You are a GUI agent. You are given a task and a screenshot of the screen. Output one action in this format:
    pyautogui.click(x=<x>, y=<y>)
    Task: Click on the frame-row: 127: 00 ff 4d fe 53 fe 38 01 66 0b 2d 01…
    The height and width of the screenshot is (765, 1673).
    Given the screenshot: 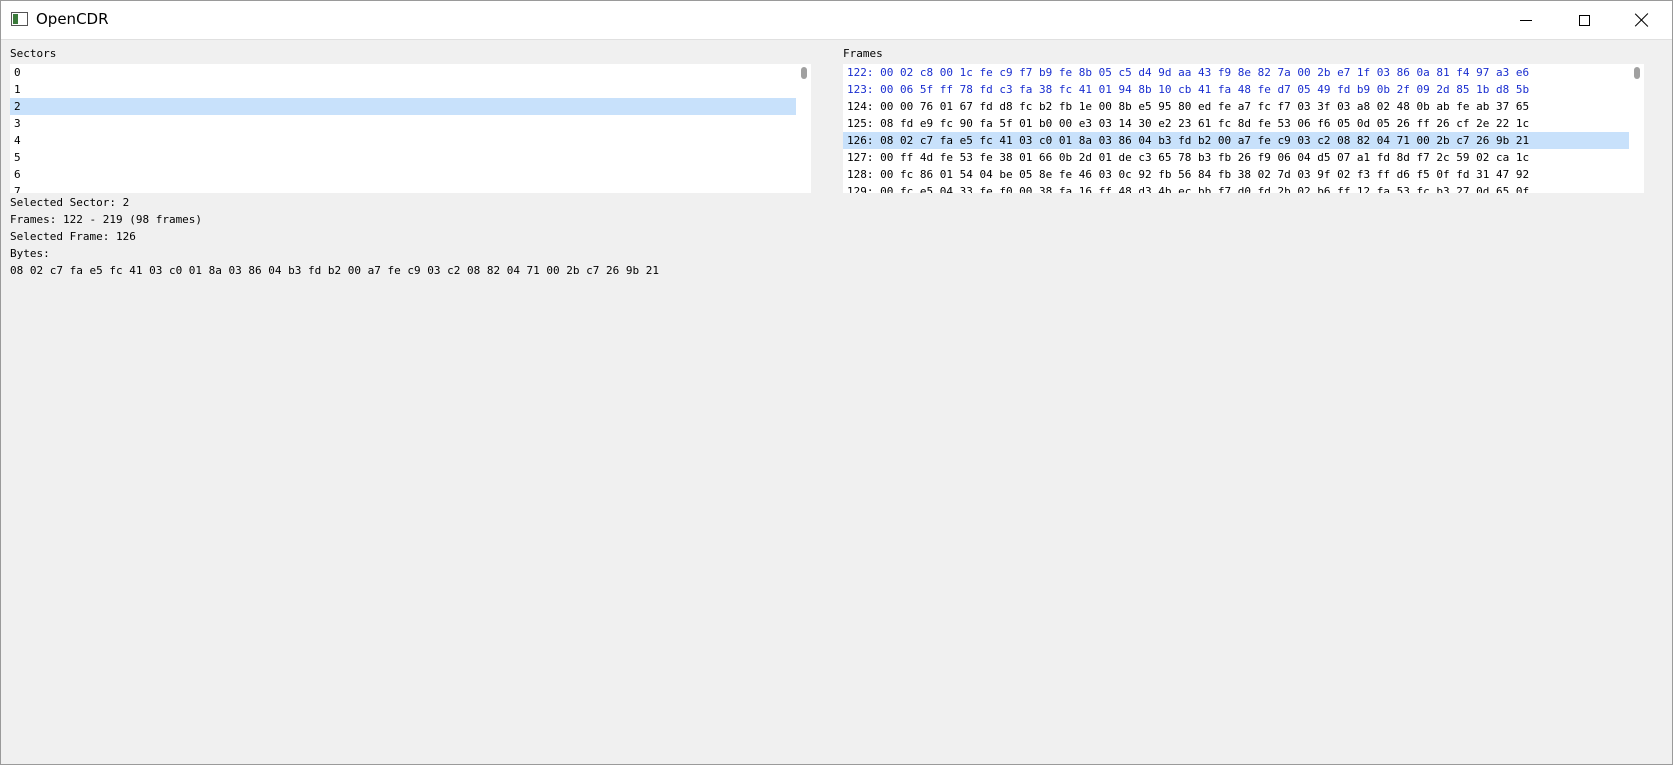 What is the action you would take?
    pyautogui.click(x=1236, y=157)
    